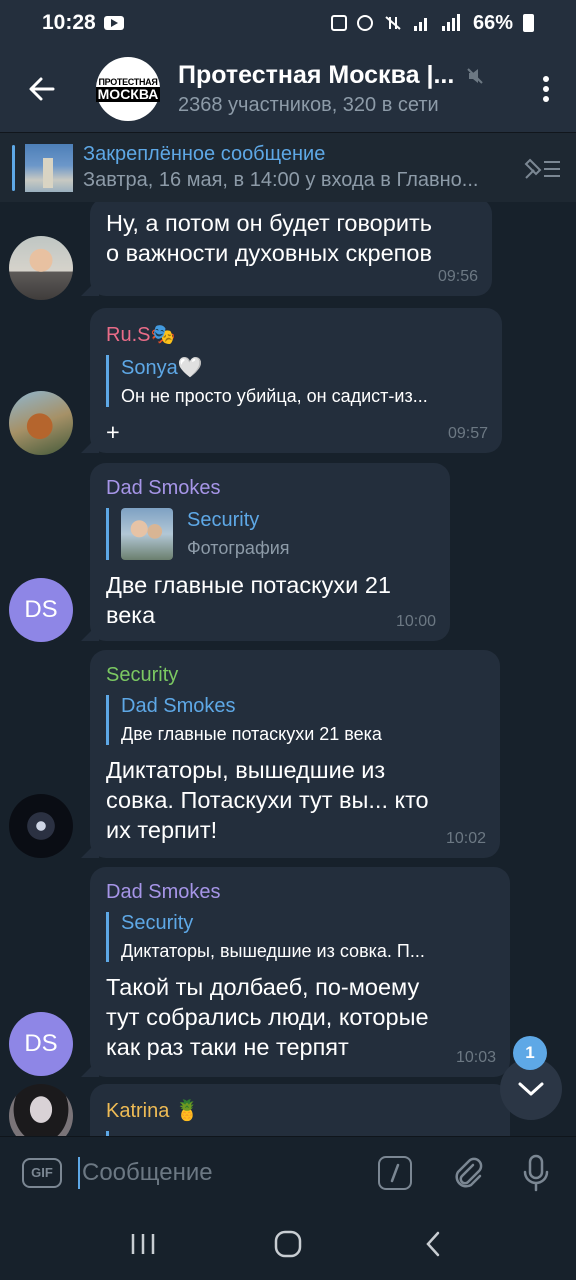  What do you see at coordinates (42, 1172) in the screenshot?
I see `gif-button: GIF` at bounding box center [42, 1172].